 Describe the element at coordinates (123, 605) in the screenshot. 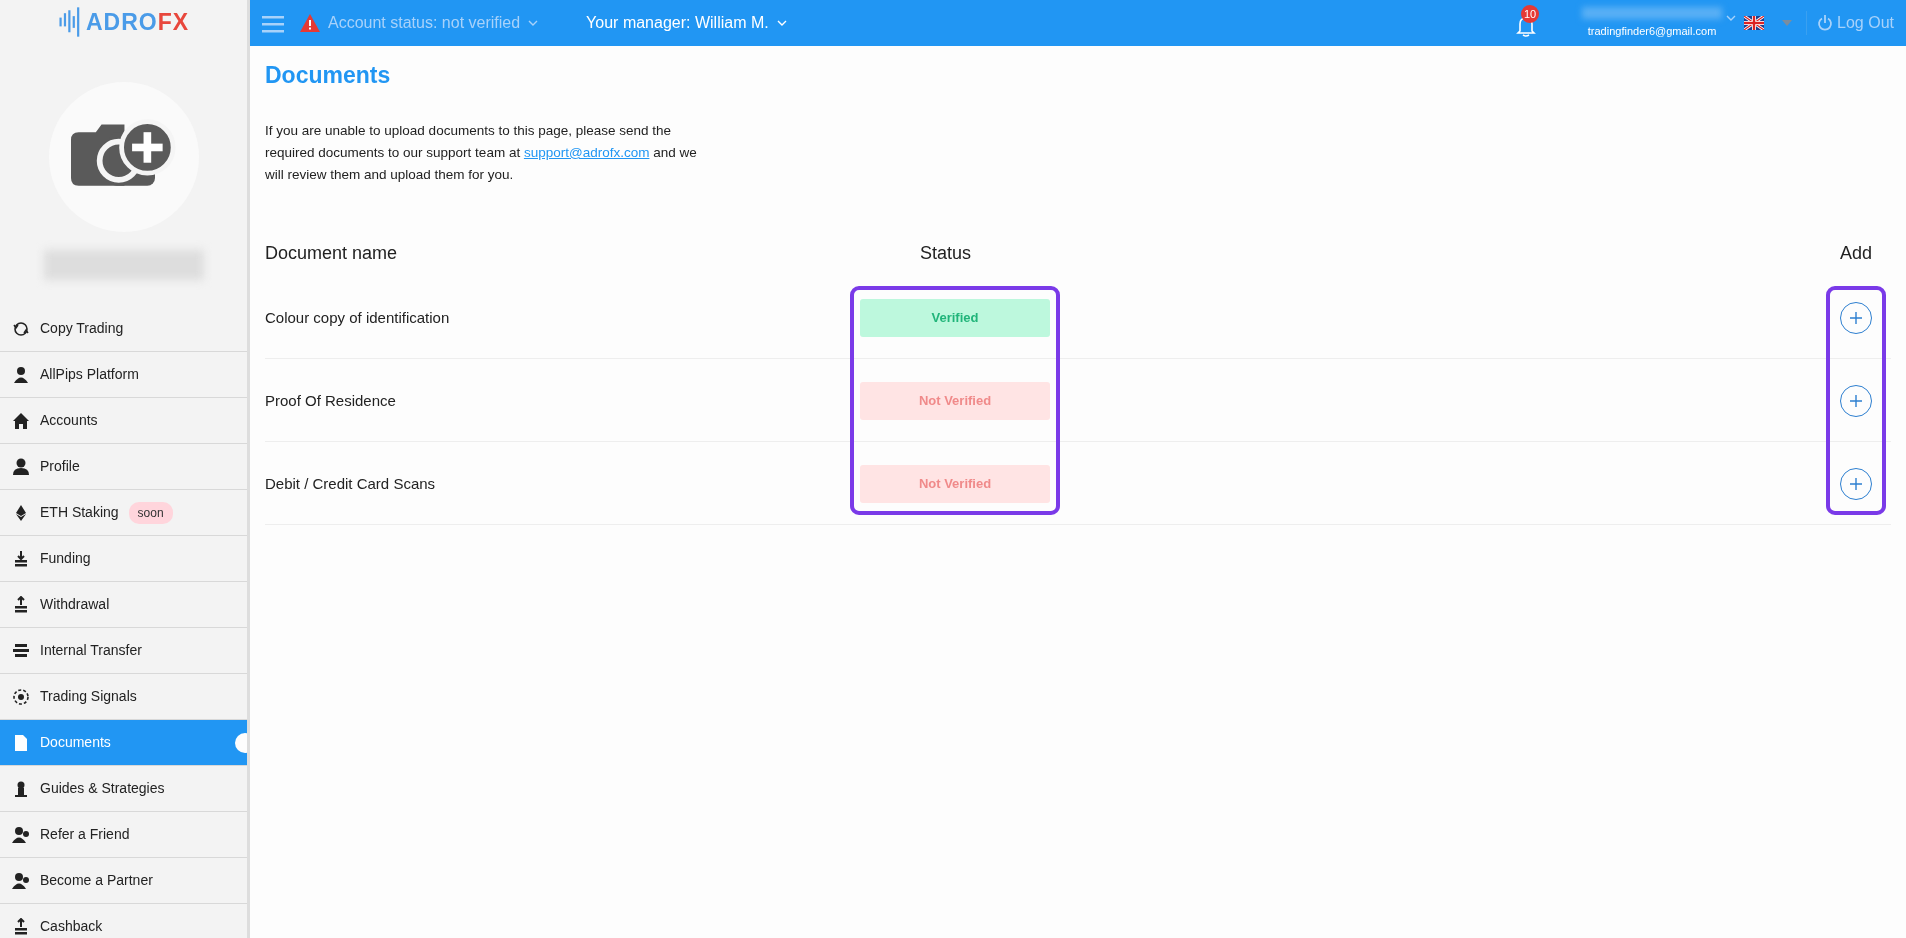

I see `sidebar-item: Withdrawal` at that location.